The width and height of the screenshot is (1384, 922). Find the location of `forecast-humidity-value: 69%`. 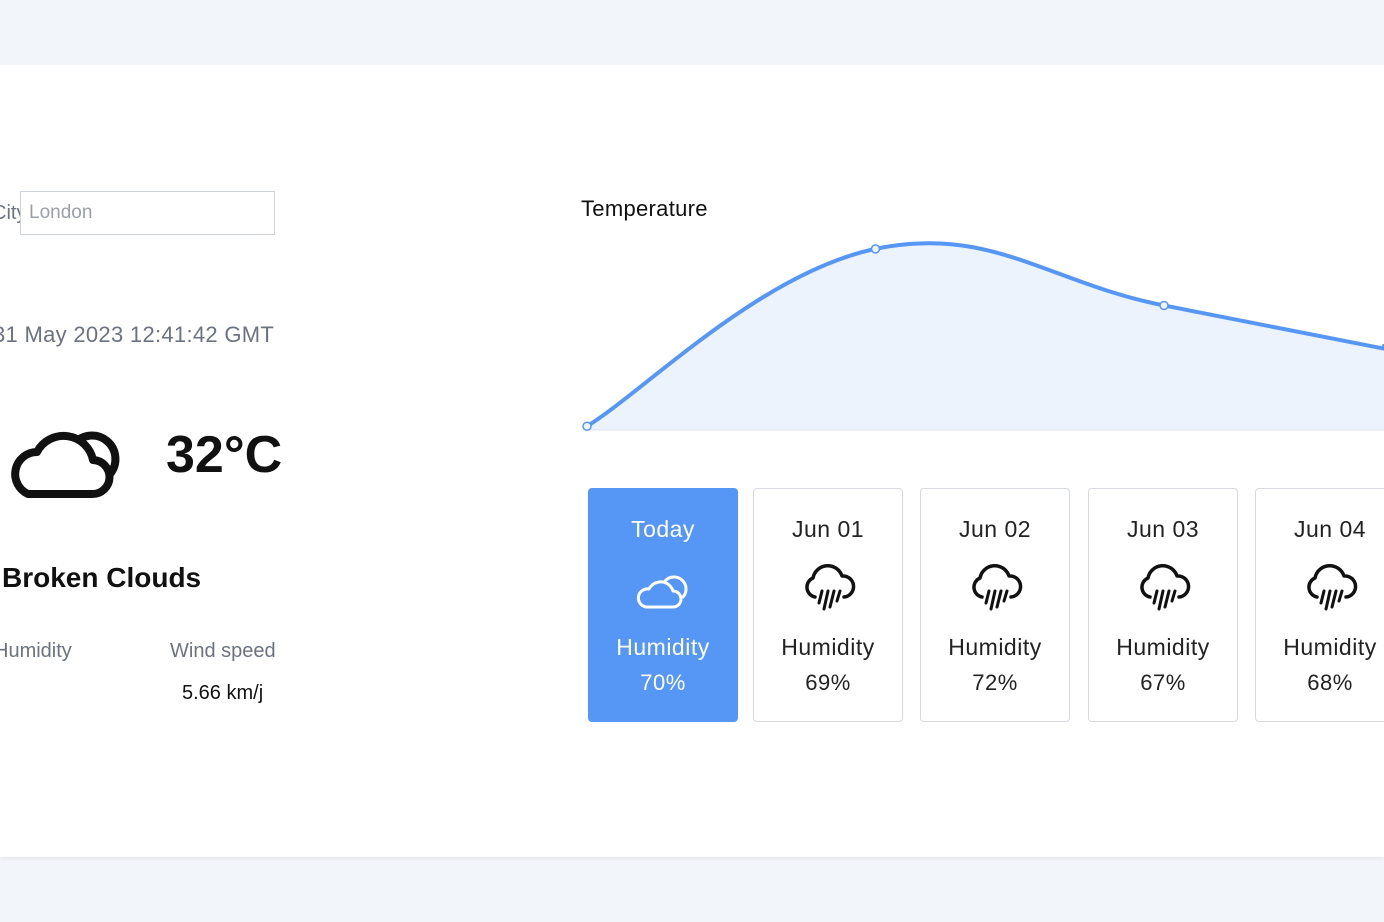

forecast-humidity-value: 69% is located at coordinates (828, 682).